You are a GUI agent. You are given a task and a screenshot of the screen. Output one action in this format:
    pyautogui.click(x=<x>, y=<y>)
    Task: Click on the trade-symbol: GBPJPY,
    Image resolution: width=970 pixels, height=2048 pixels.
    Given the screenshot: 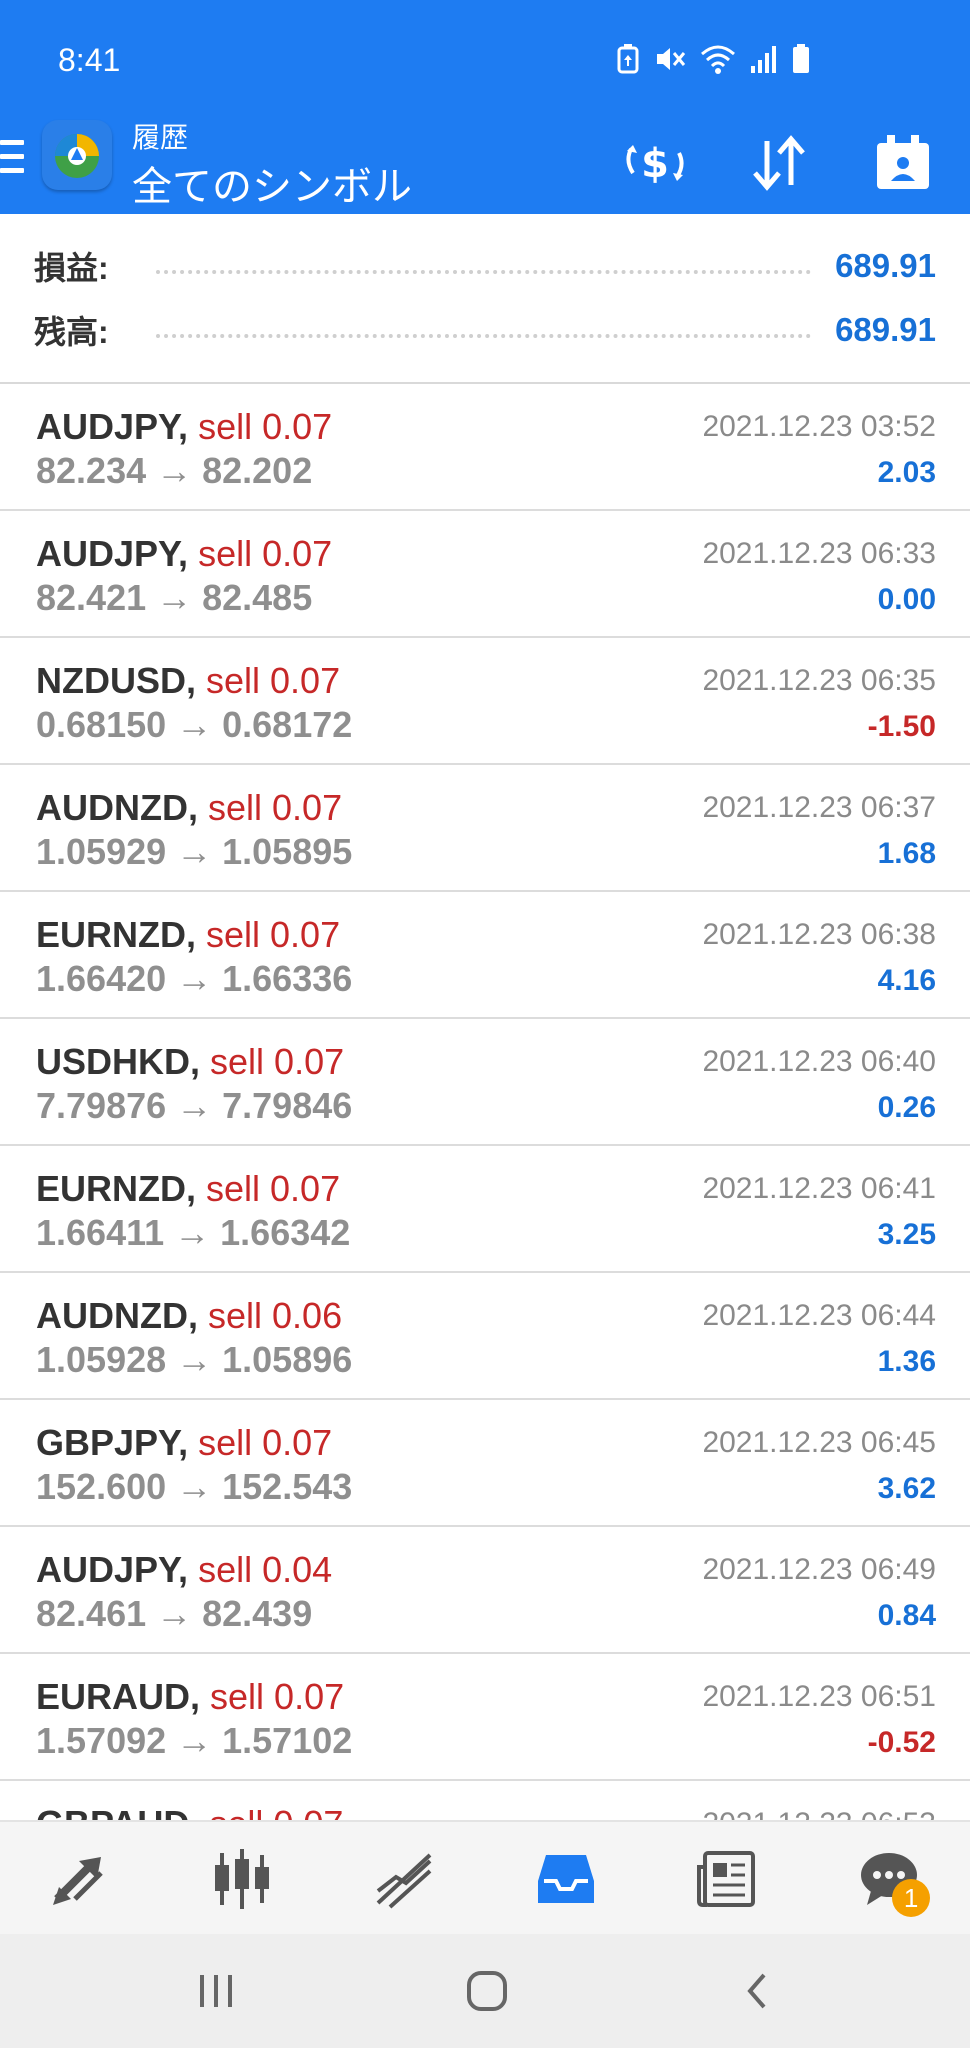 What is the action you would take?
    pyautogui.click(x=112, y=1442)
    